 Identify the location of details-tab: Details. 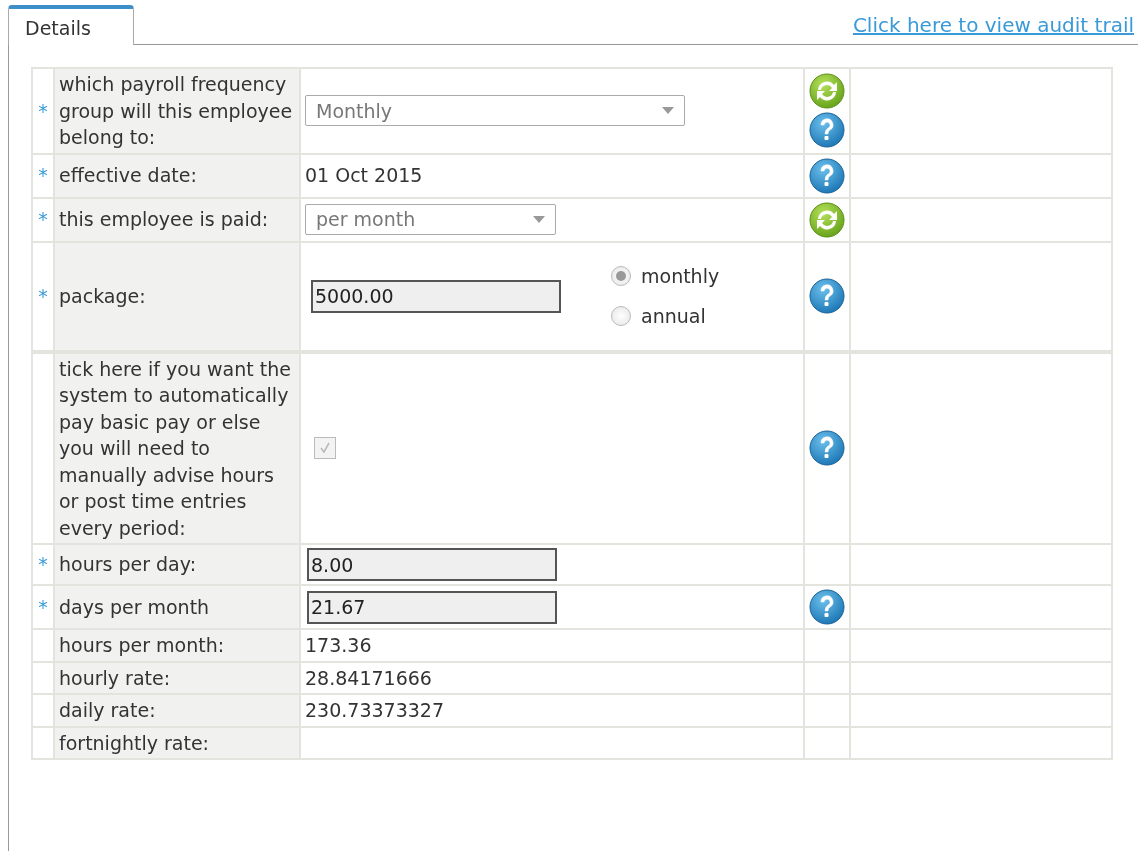
(71, 25).